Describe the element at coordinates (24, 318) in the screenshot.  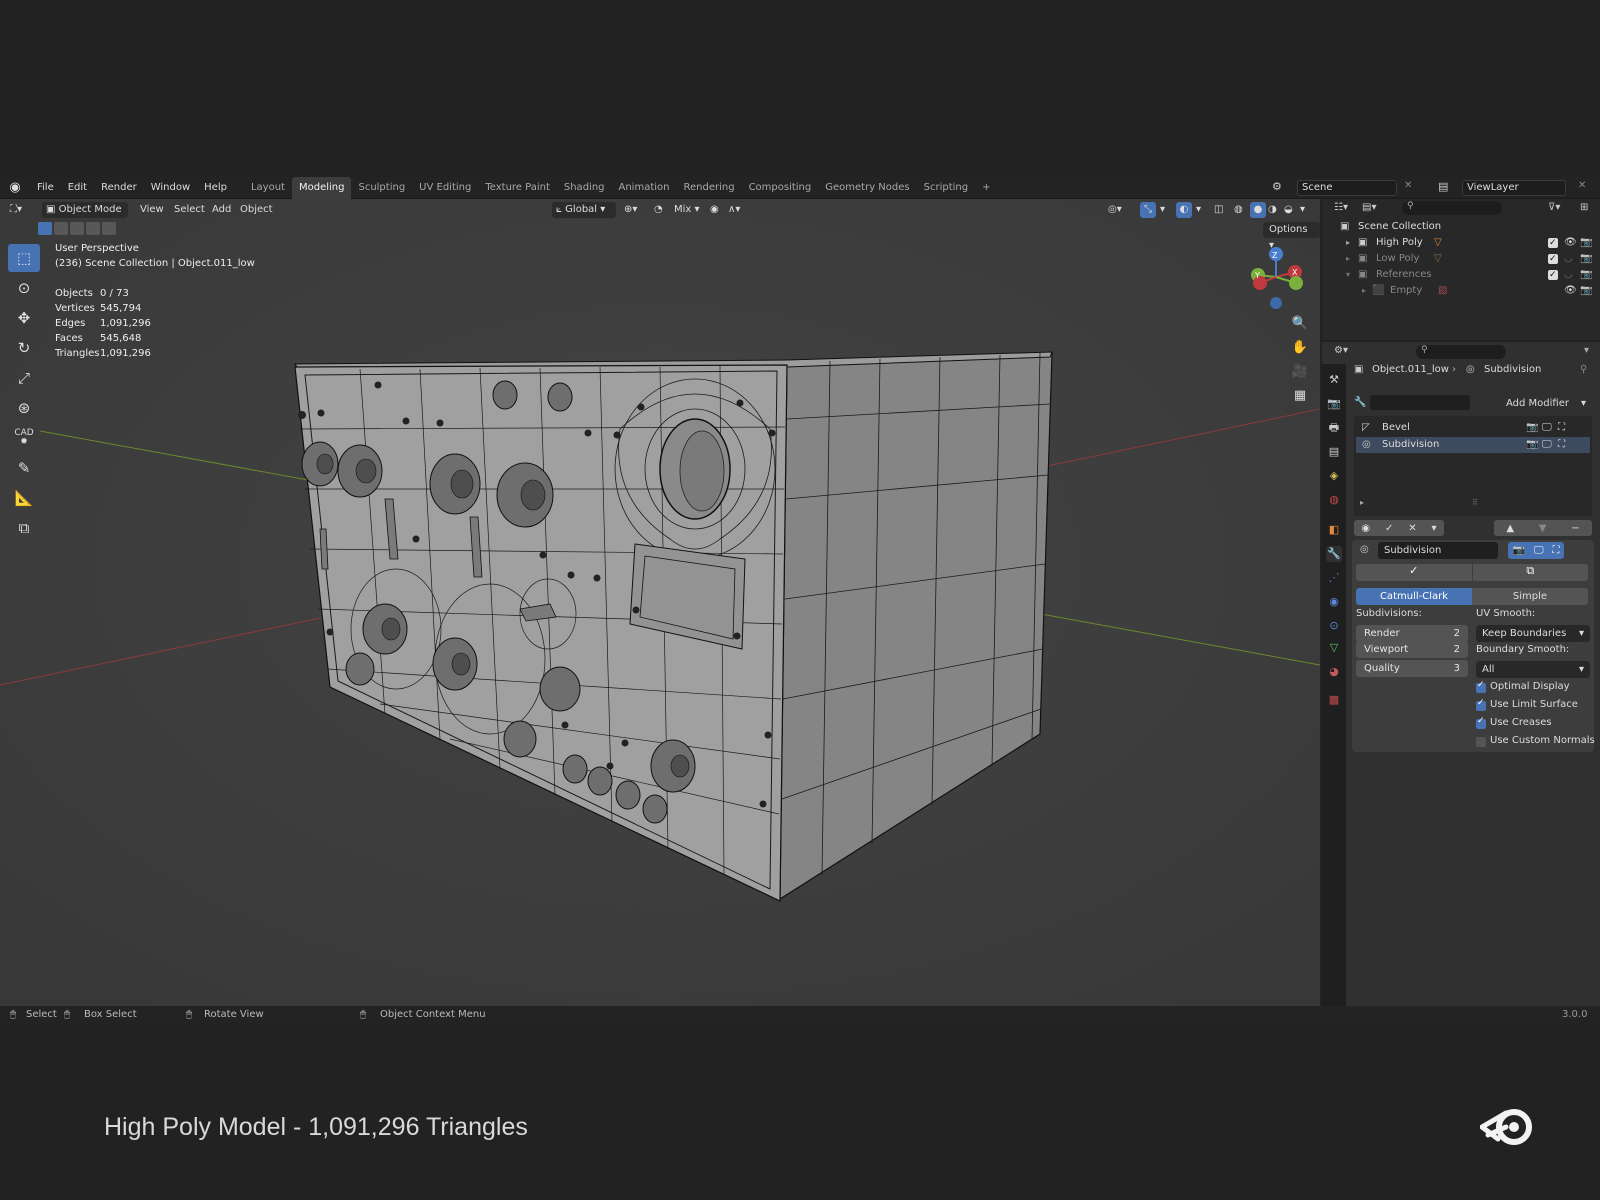
I see `move-icon: ✥` at that location.